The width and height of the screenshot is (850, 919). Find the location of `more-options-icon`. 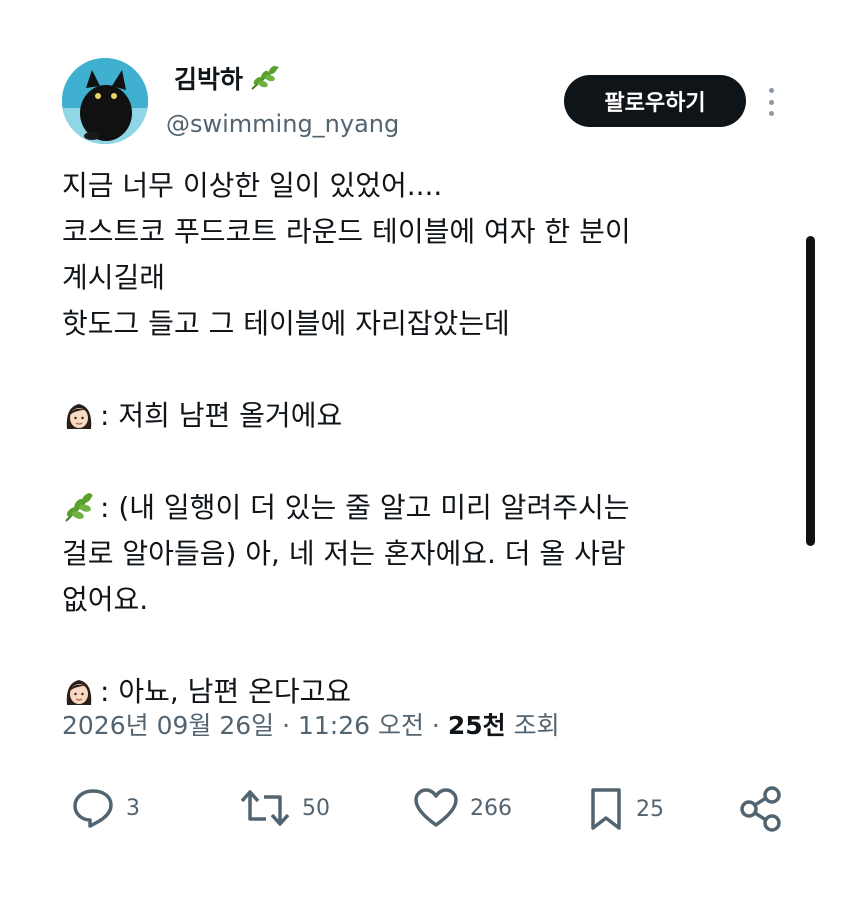

more-options-icon is located at coordinates (771, 102).